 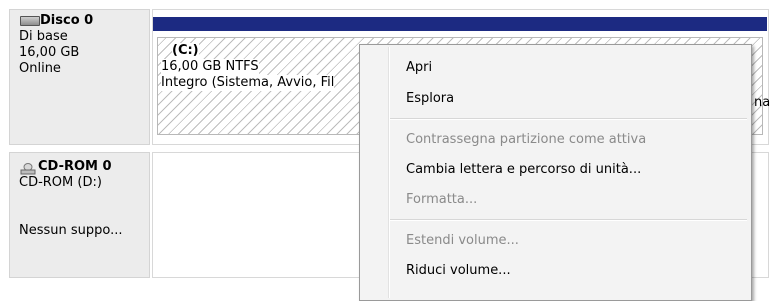 I want to click on partition-c-size: 16,00 GB NTFS, so click(x=210, y=67).